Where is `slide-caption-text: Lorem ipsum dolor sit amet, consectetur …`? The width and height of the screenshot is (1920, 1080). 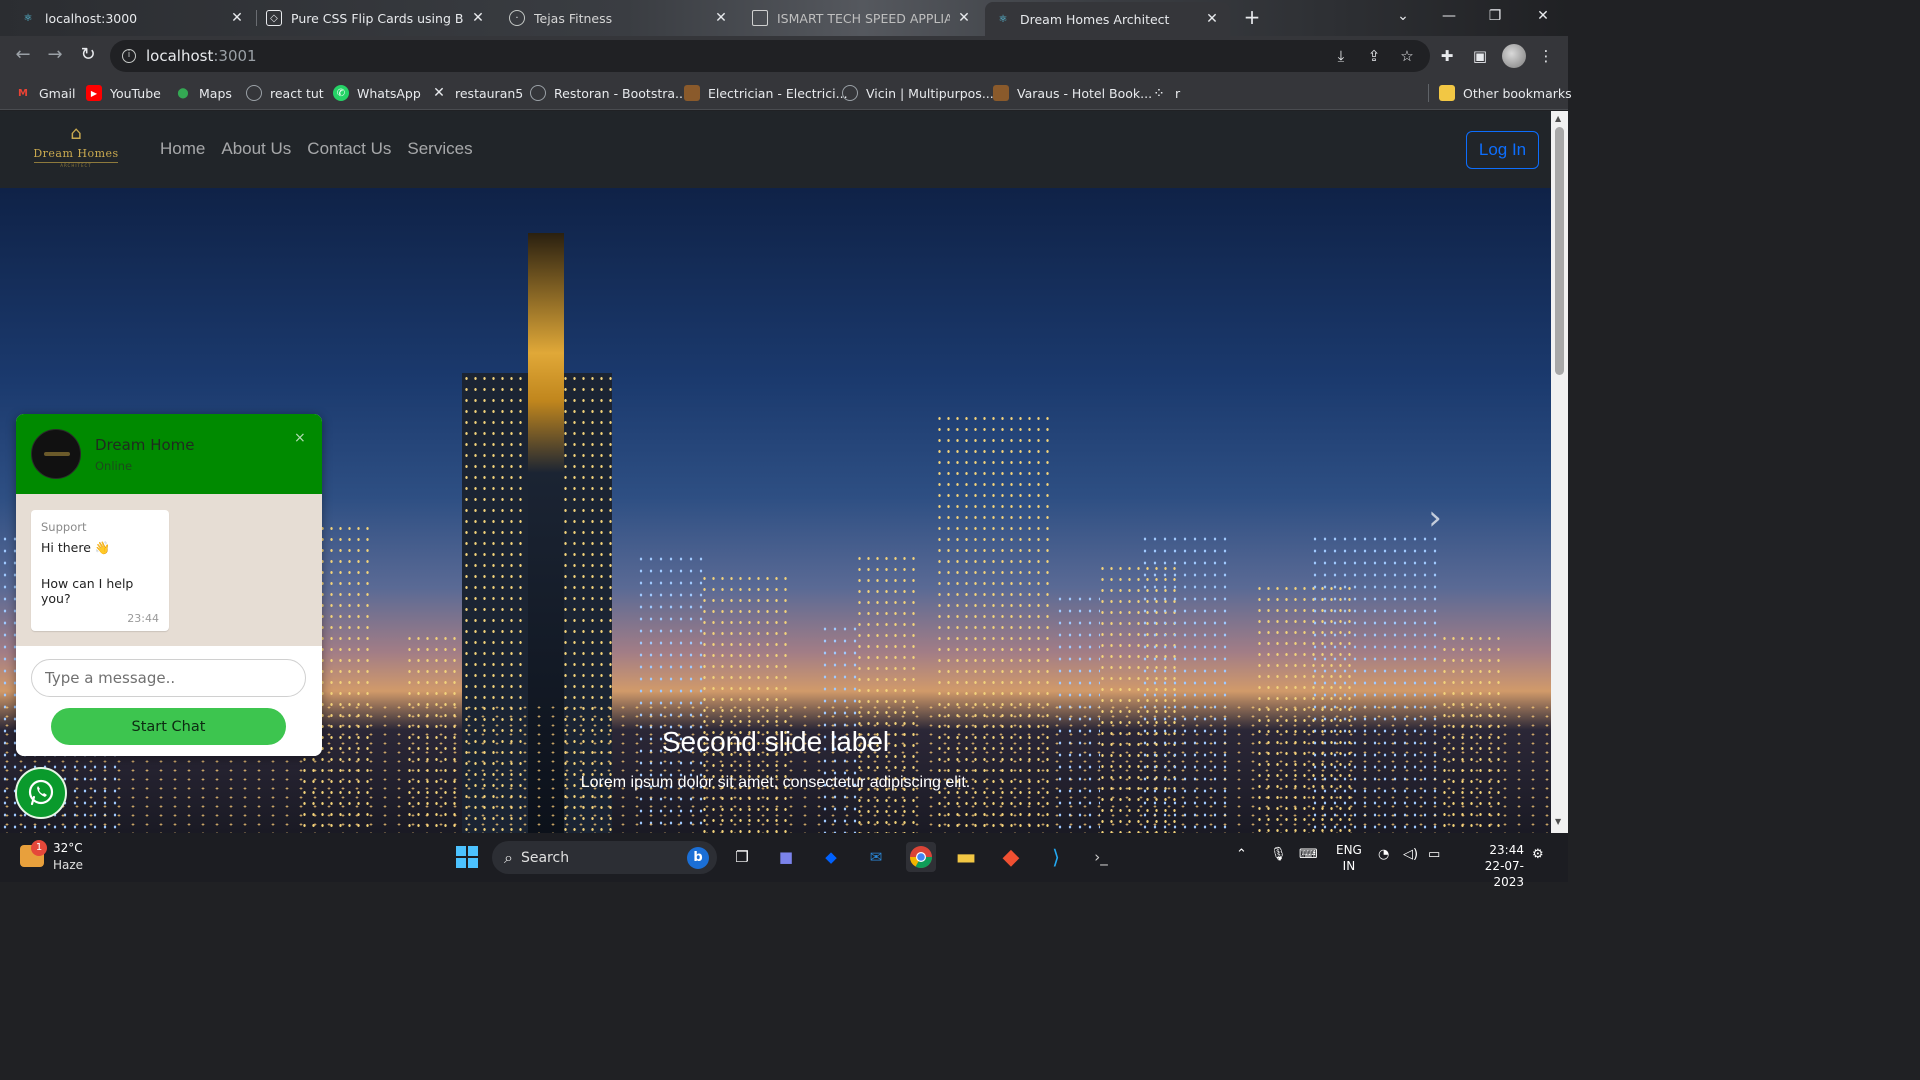 slide-caption-text: Lorem ipsum dolor sit amet, consectetur … is located at coordinates (775, 782).